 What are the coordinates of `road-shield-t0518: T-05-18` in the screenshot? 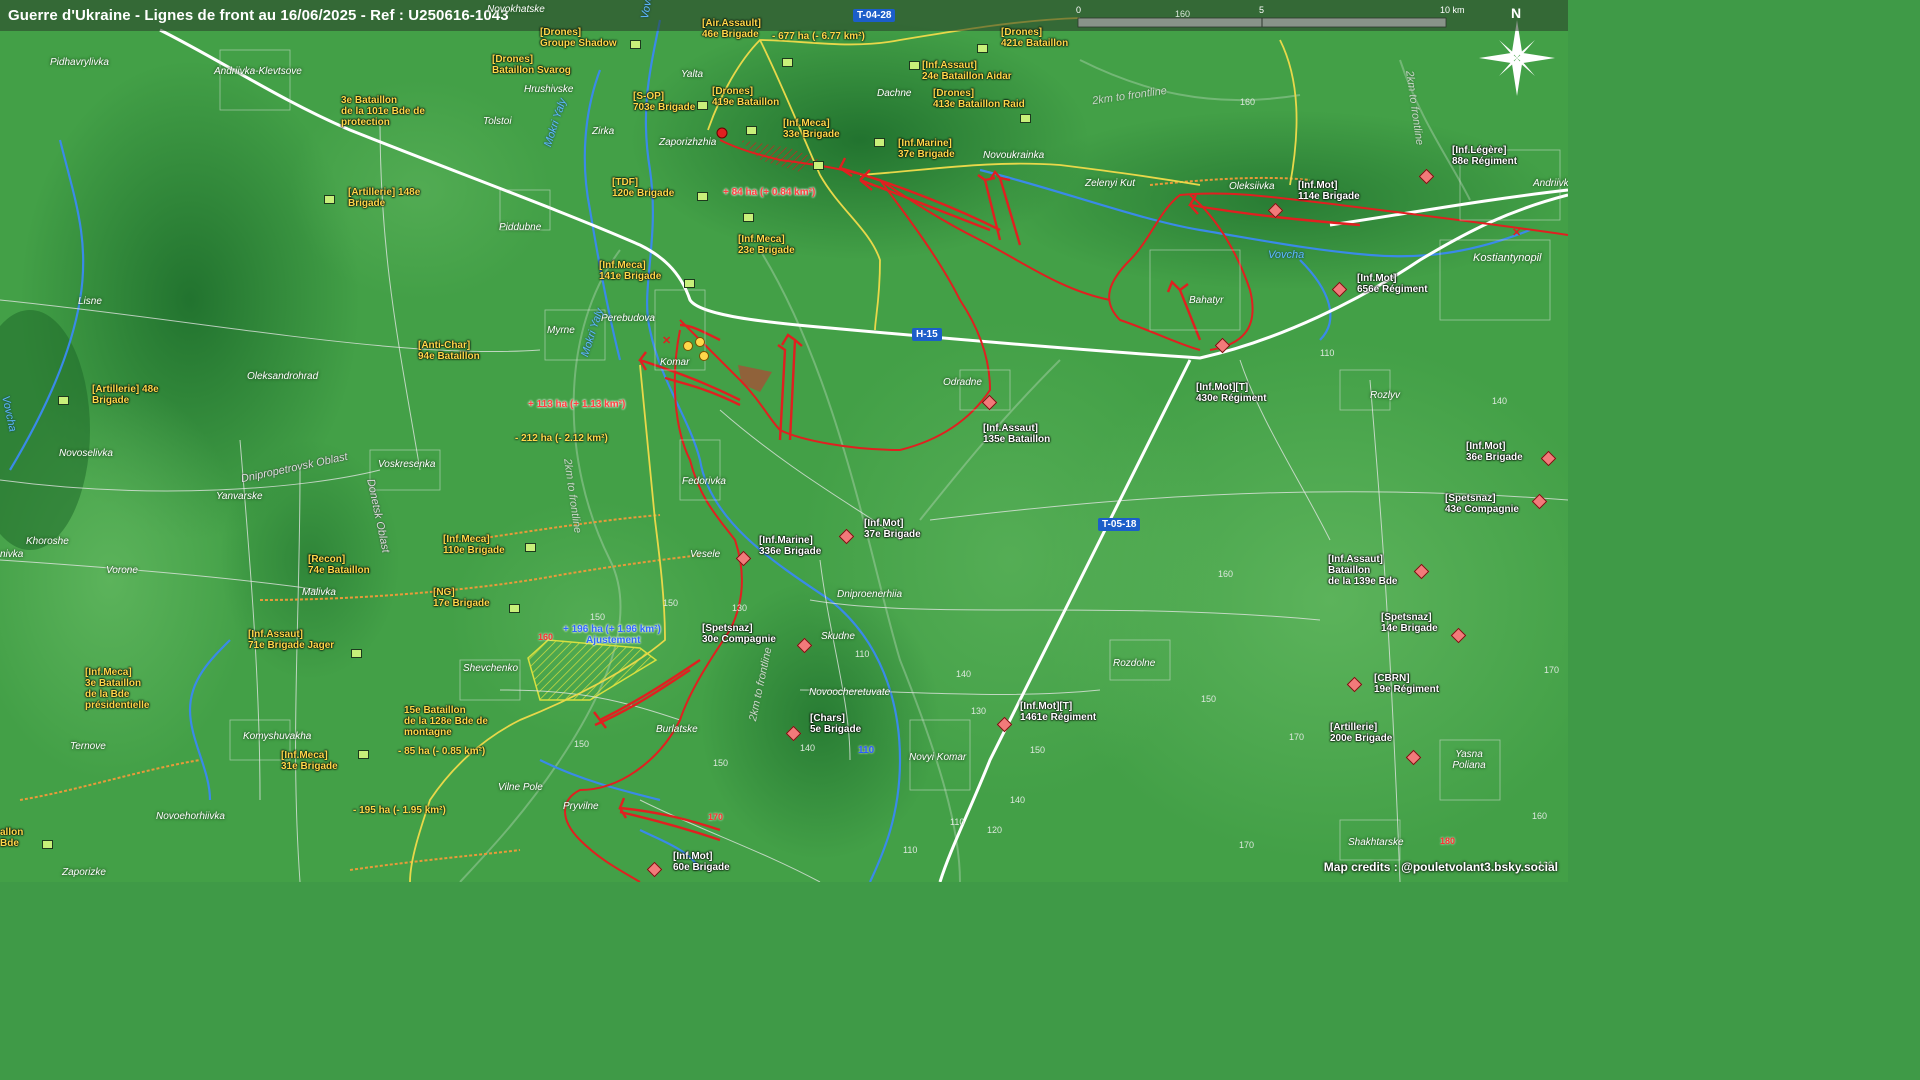 It's located at (1119, 524).